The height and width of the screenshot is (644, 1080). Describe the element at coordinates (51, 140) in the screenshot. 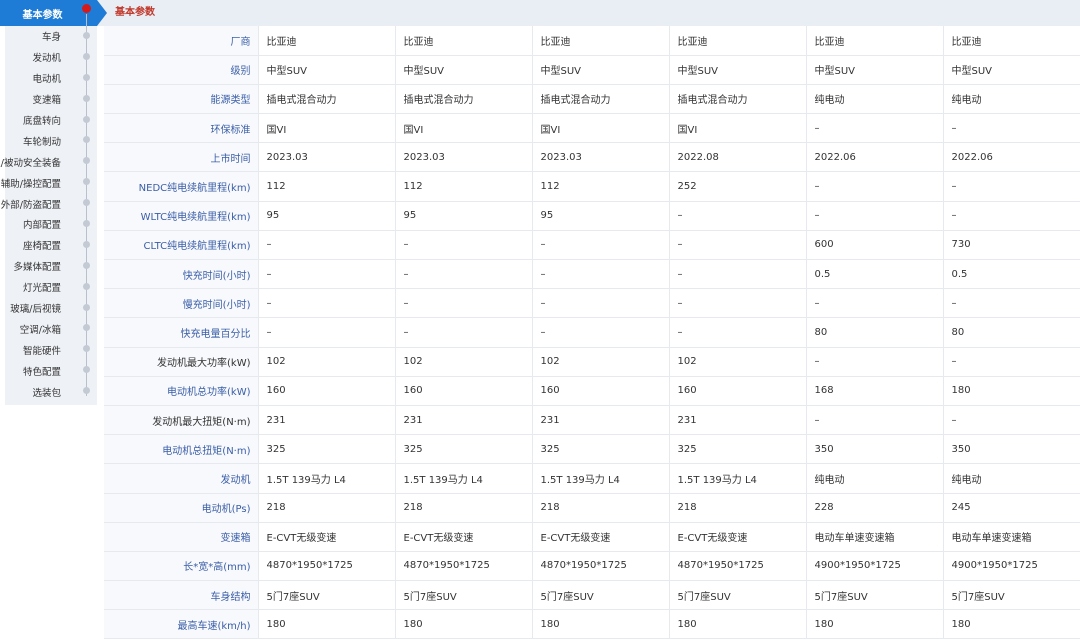

I see `sidebar-item: 车轮制动` at that location.